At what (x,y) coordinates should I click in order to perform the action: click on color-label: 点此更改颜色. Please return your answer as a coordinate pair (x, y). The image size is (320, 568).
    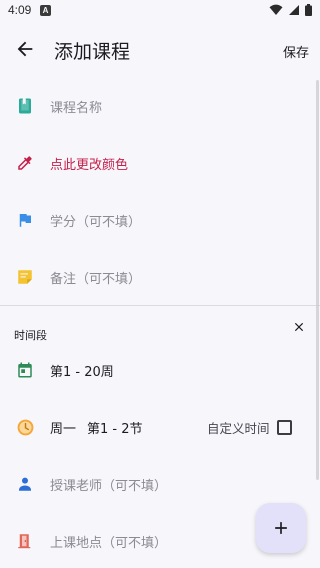
    Looking at the image, I should click on (89, 163).